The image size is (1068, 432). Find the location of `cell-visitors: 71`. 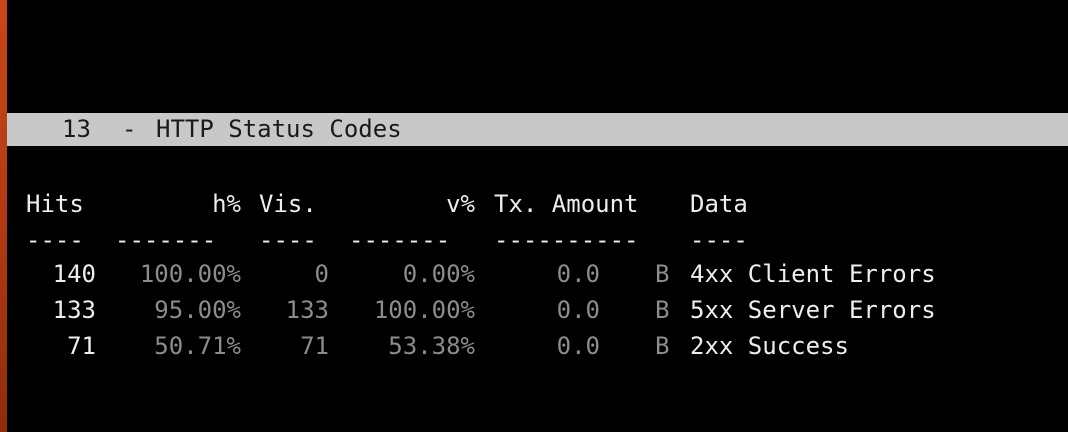

cell-visitors: 71 is located at coordinates (314, 346).